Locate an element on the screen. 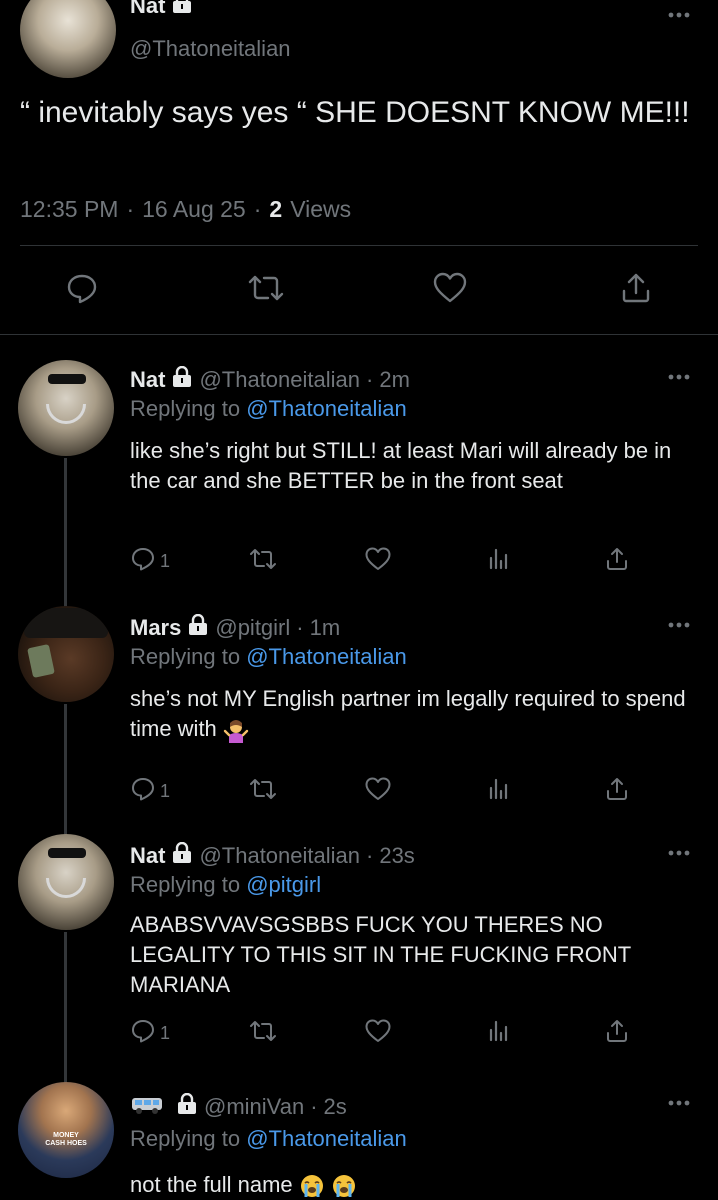 The height and width of the screenshot is (1200, 718). reply-age: 1m is located at coordinates (325, 628).